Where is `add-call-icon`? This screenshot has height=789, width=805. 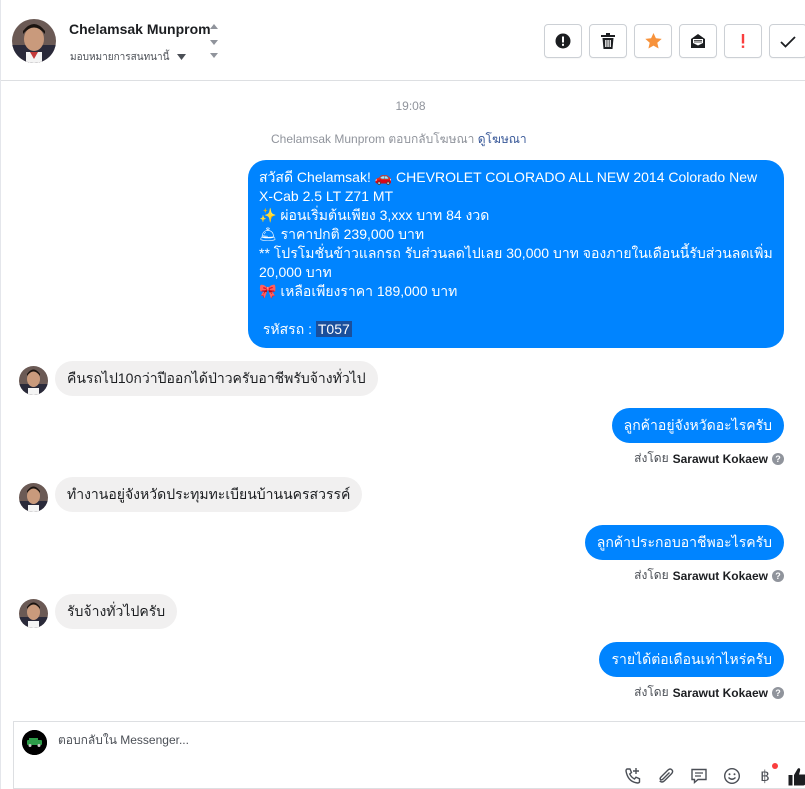 add-call-icon is located at coordinates (633, 776).